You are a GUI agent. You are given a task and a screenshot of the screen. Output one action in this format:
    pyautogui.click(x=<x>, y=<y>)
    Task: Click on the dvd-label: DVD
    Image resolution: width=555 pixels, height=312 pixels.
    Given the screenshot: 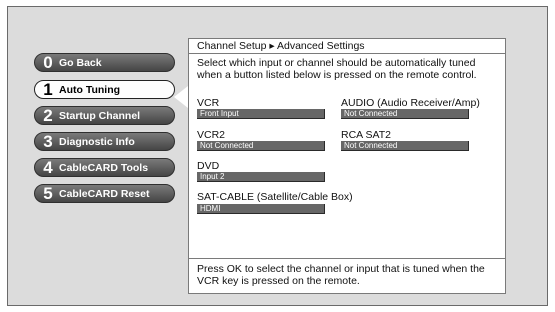 What is the action you would take?
    pyautogui.click(x=208, y=166)
    